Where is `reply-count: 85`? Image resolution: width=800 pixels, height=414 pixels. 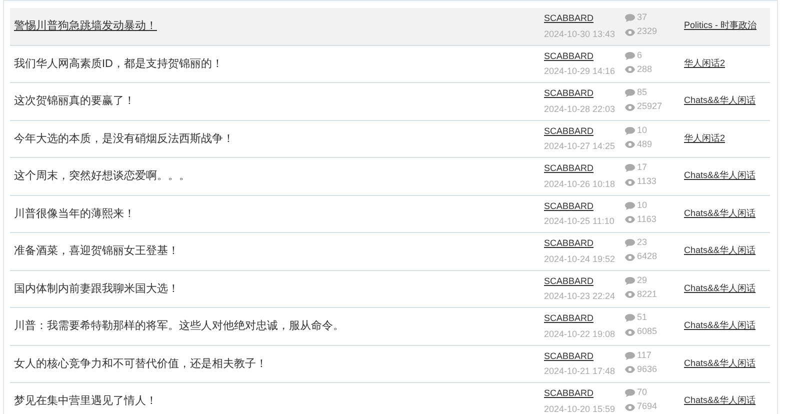 reply-count: 85 is located at coordinates (642, 93).